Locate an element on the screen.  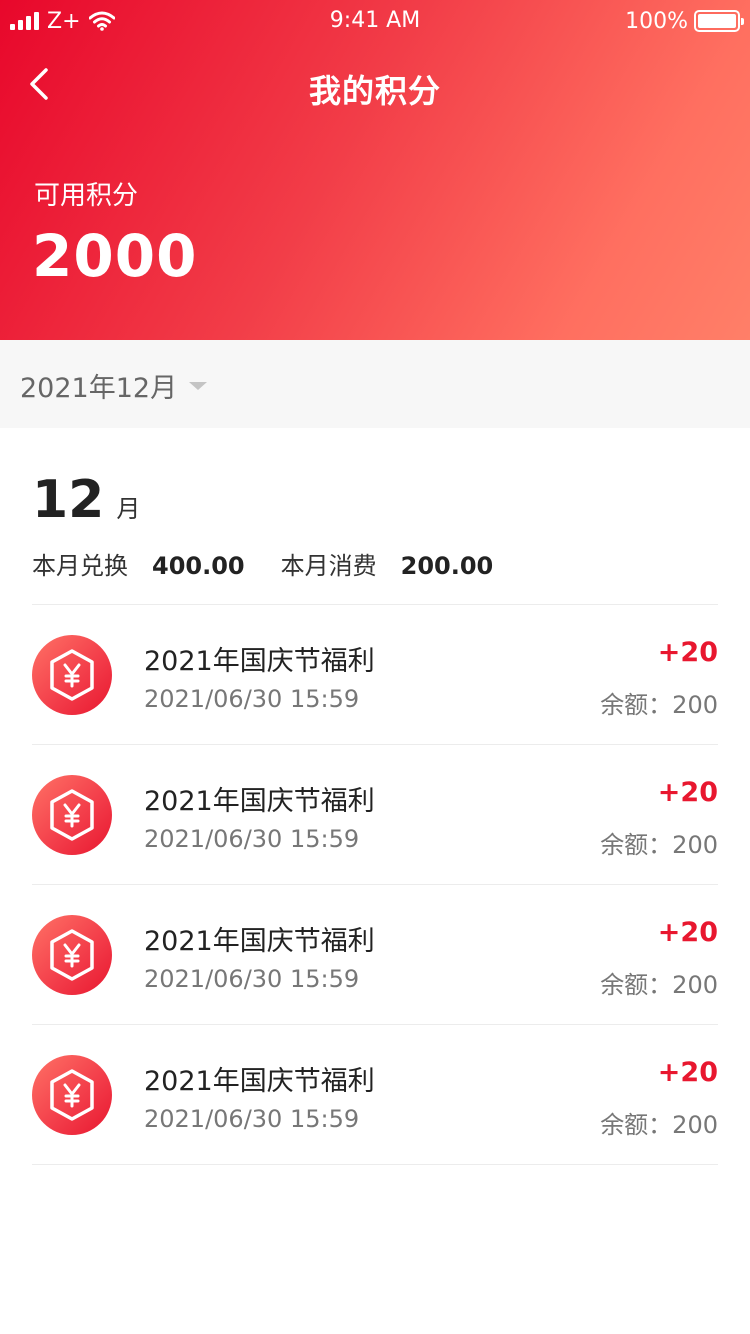
exchange-value: 400.00 is located at coordinates (198, 566).